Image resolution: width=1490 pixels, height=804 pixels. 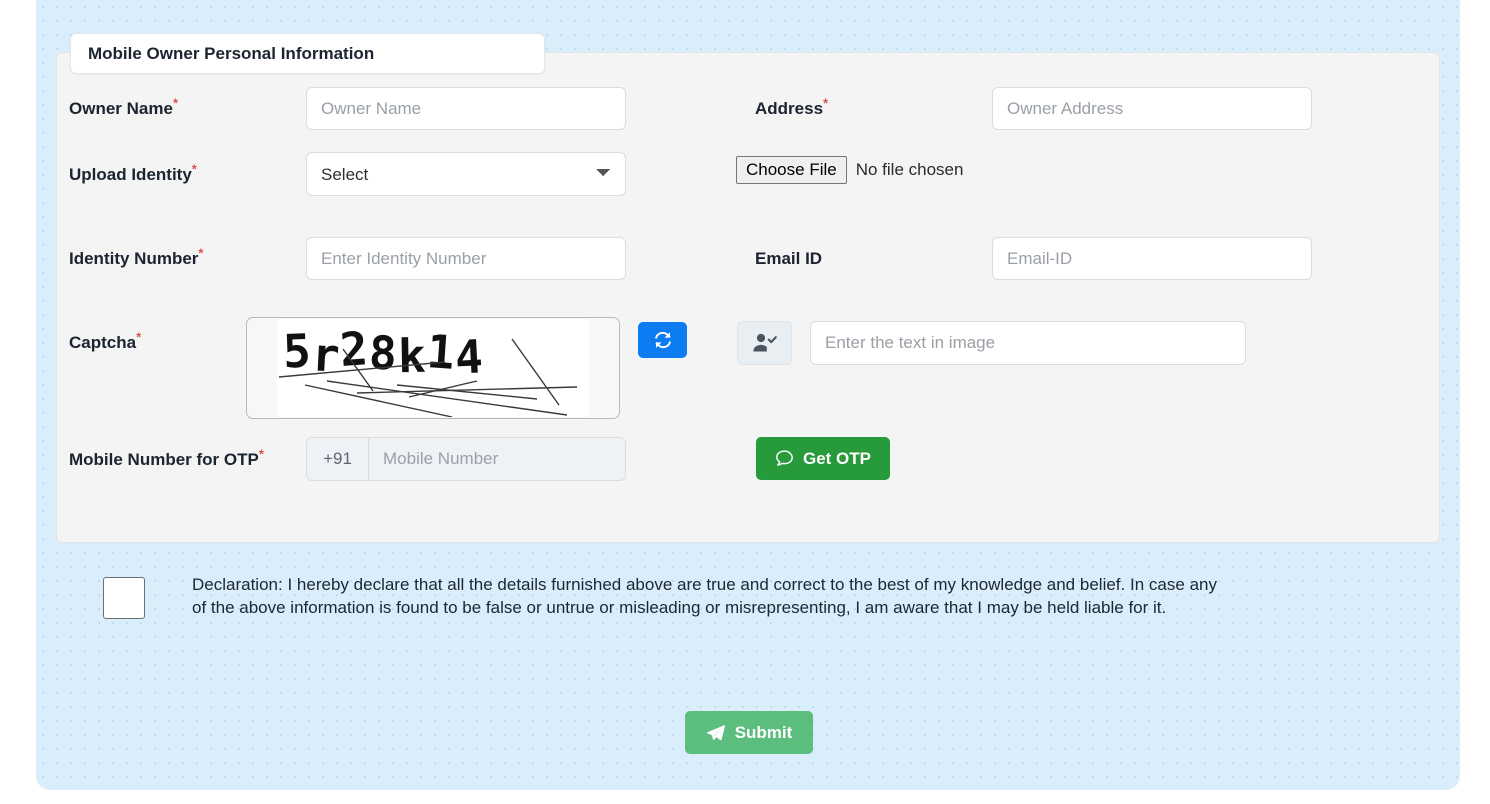 I want to click on user-check-icon, so click(x=764, y=342).